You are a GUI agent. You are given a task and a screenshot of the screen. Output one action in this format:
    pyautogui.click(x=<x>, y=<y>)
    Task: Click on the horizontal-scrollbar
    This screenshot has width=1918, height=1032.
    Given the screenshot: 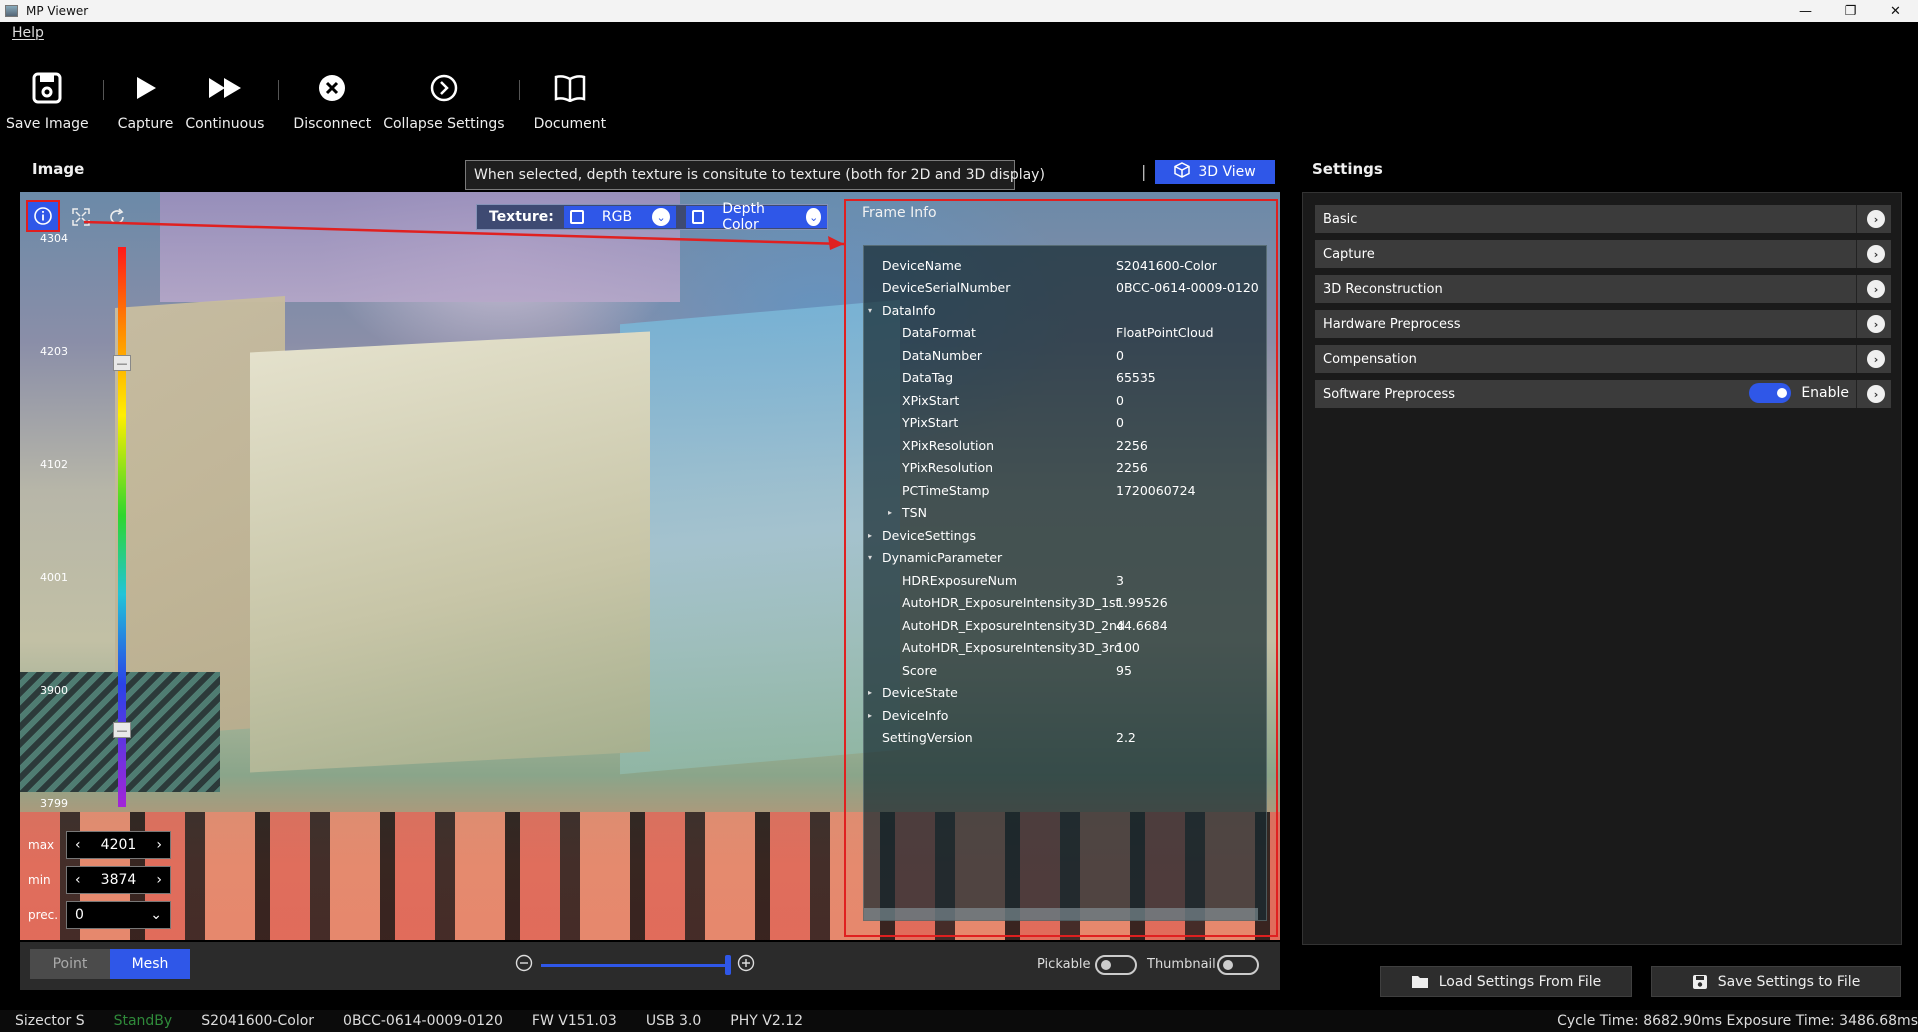 What is the action you would take?
    pyautogui.click(x=1061, y=914)
    